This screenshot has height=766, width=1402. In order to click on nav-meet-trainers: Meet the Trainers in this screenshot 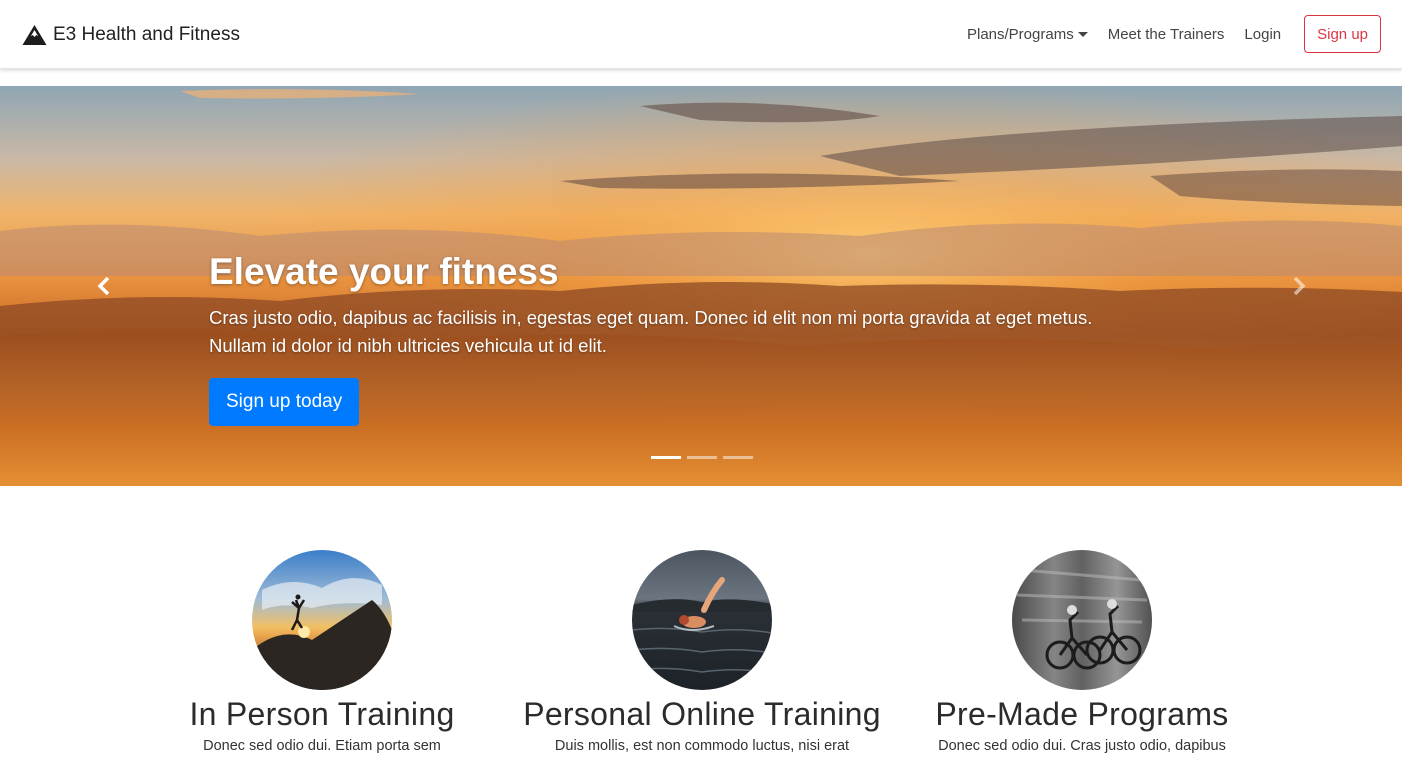, I will do `click(1166, 34)`.